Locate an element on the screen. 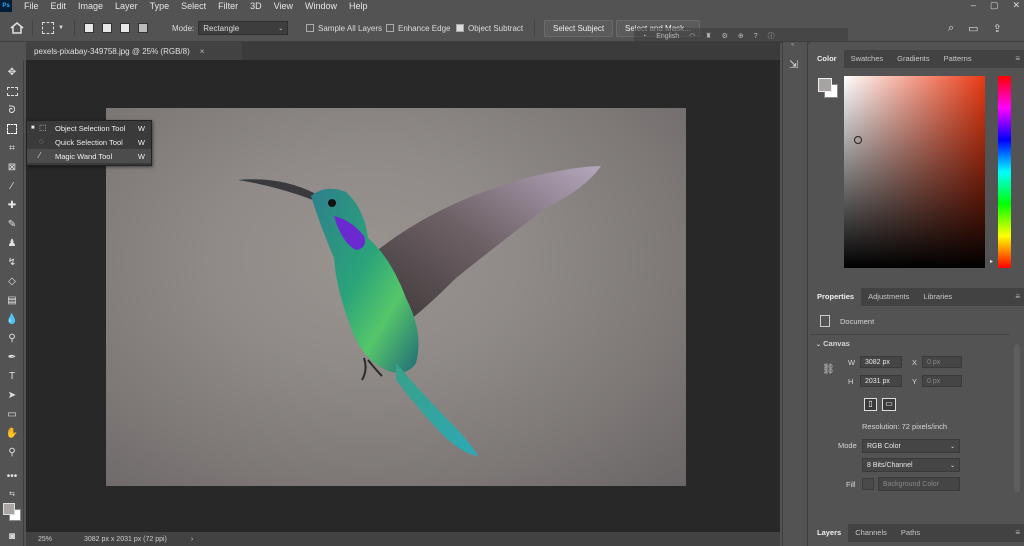 The height and width of the screenshot is (546, 1024). shortcut-key: W is located at coordinates (141, 156).